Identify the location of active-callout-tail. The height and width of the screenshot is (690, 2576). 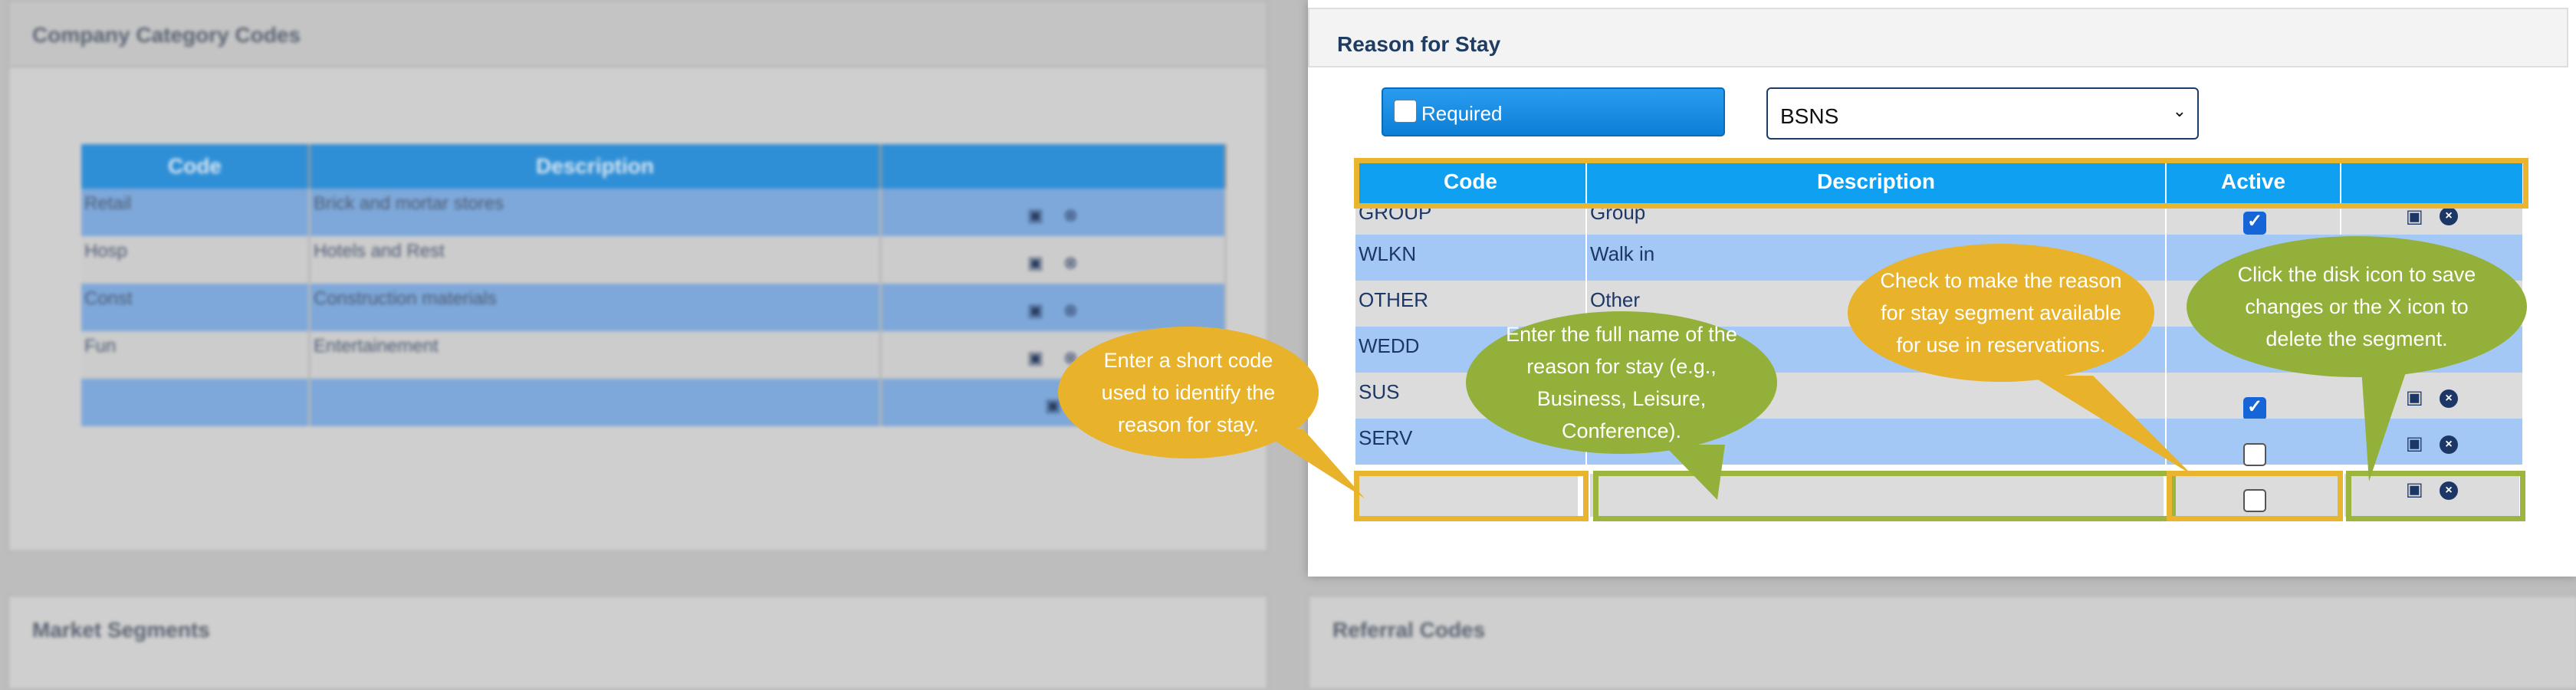
(2112, 426).